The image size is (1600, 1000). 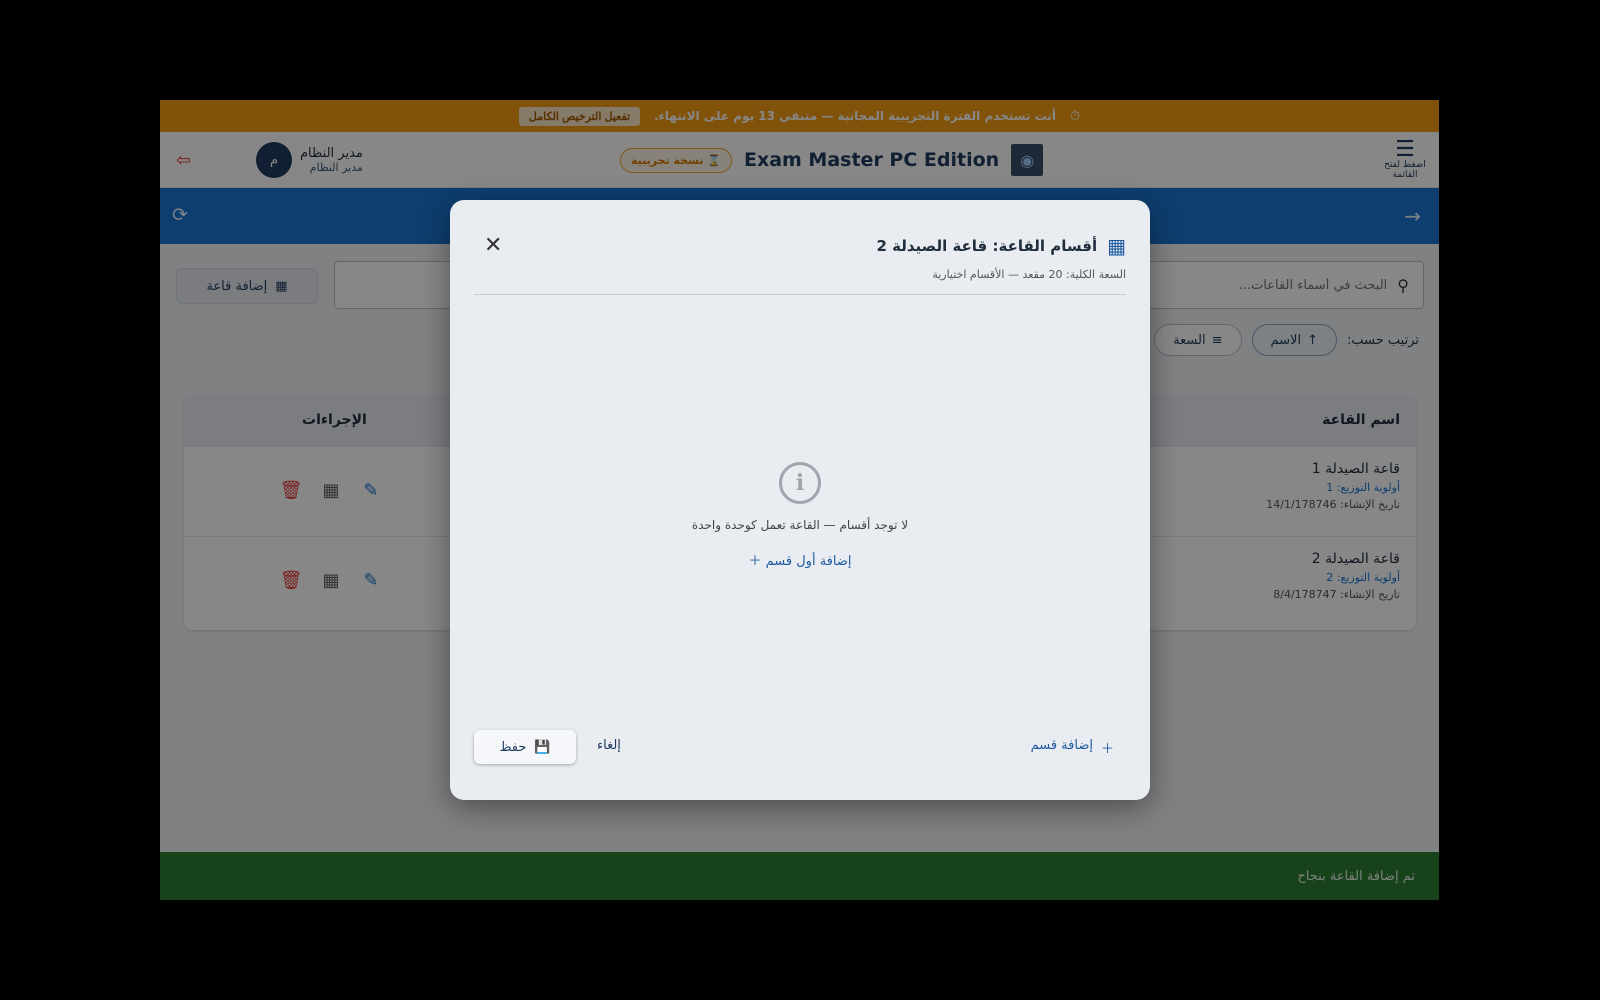 What do you see at coordinates (1061, 745) in the screenshot?
I see `add-section-label: إضافة قسم` at bounding box center [1061, 745].